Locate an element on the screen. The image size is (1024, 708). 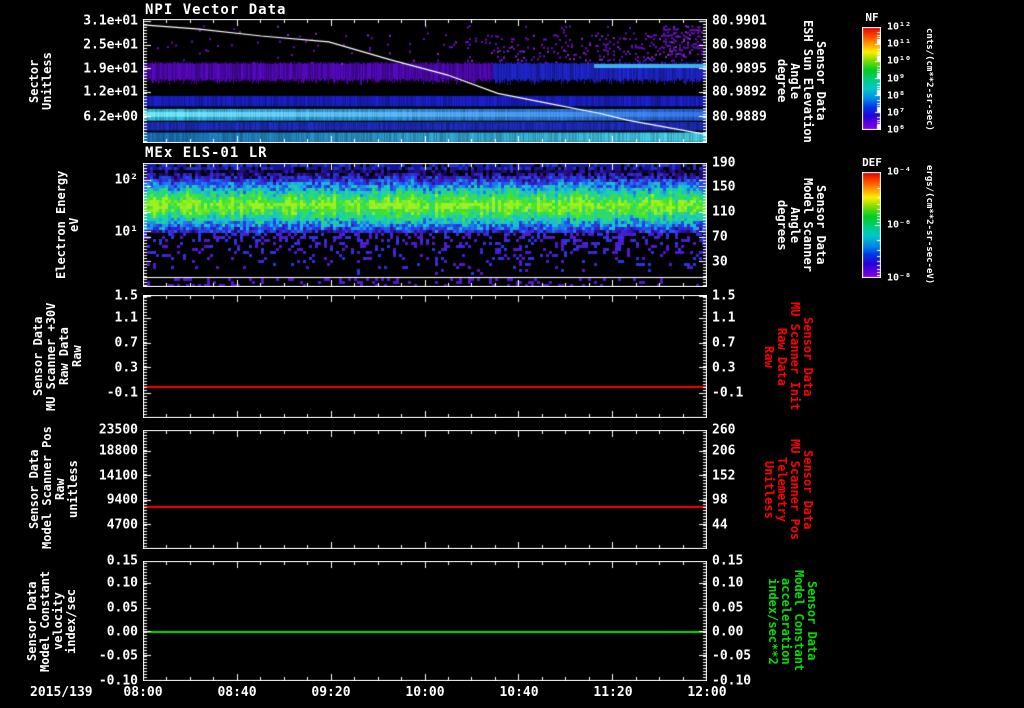
time-axis-labels: 08:00 08:40 09:20 10:00 10:40 11:20 12:00 is located at coordinates (424, 694).